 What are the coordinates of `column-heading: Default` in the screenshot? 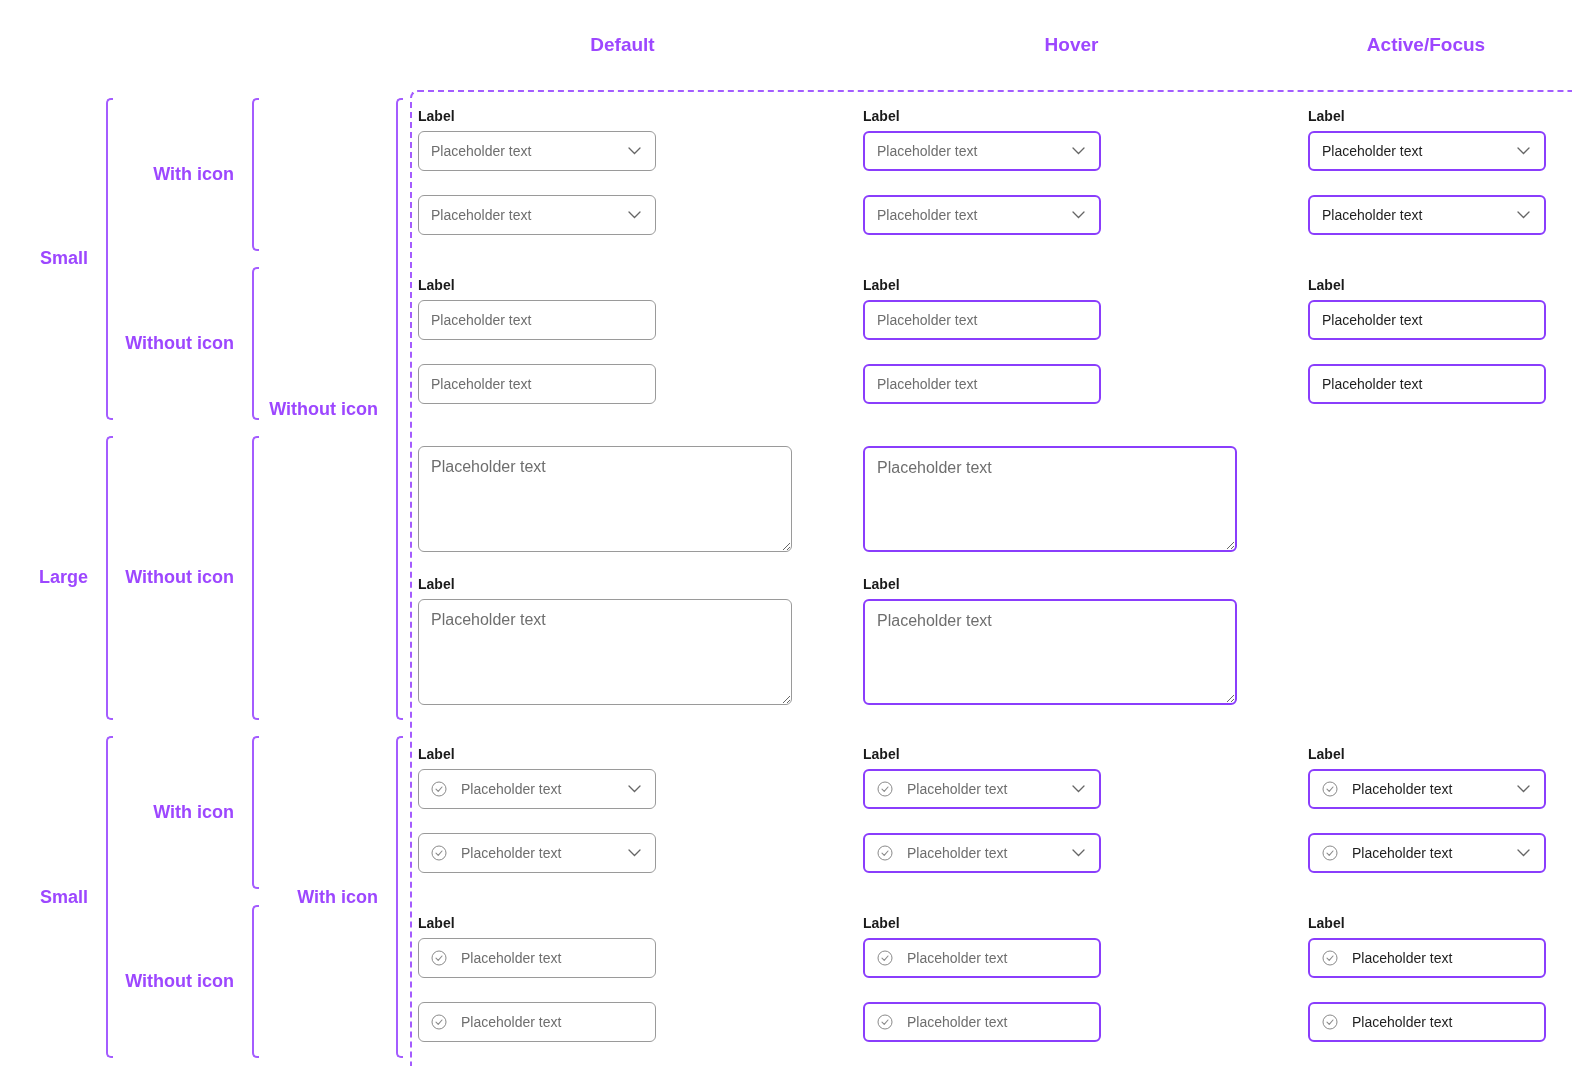 It's located at (623, 45).